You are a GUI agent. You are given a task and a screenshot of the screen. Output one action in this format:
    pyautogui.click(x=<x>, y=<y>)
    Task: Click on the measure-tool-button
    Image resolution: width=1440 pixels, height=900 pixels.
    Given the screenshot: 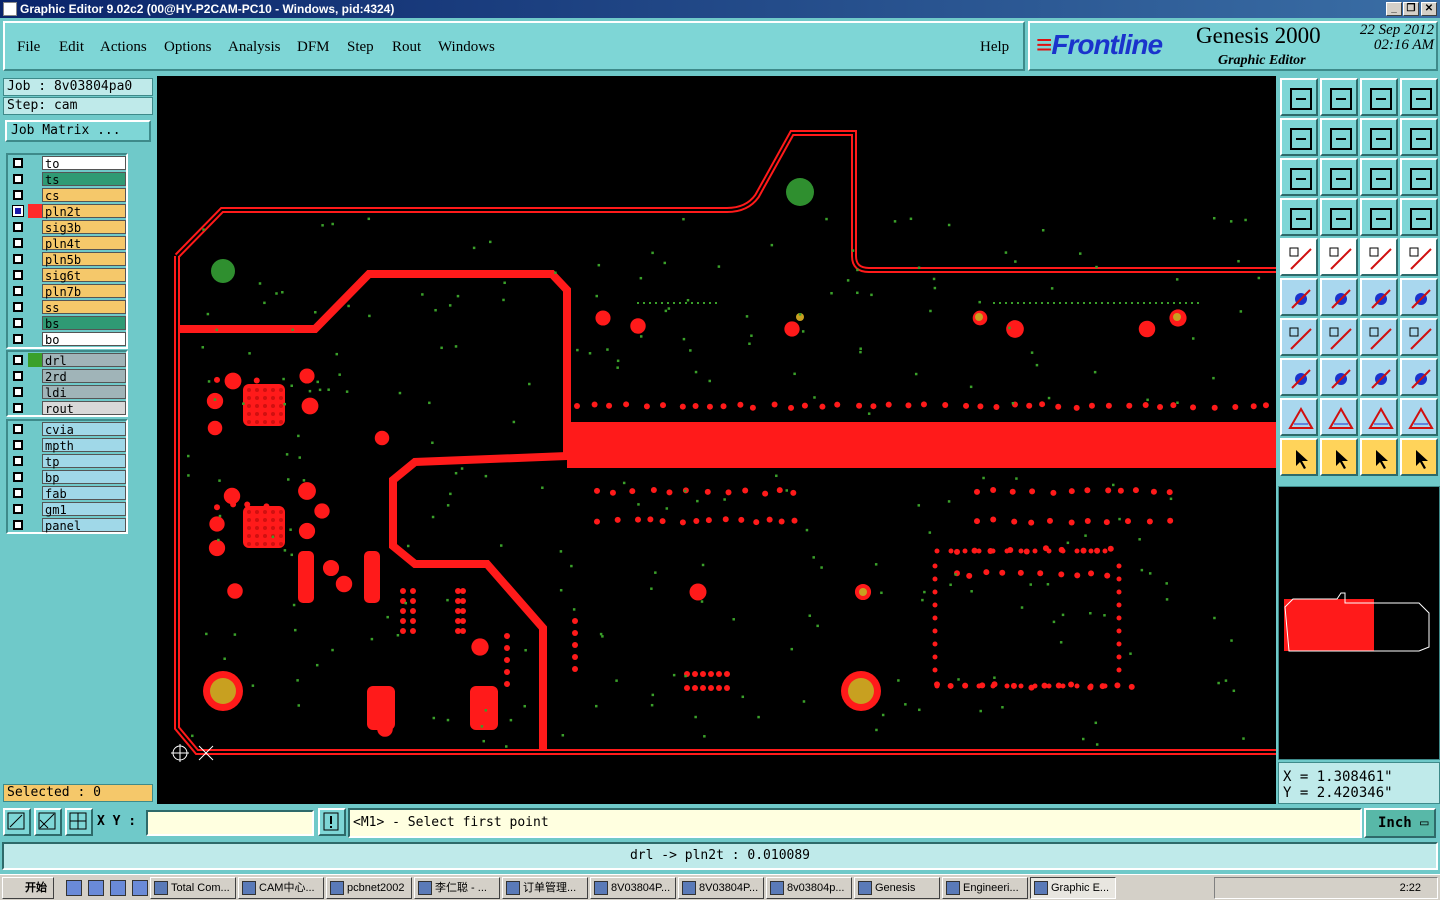 What is the action you would take?
    pyautogui.click(x=1379, y=377)
    